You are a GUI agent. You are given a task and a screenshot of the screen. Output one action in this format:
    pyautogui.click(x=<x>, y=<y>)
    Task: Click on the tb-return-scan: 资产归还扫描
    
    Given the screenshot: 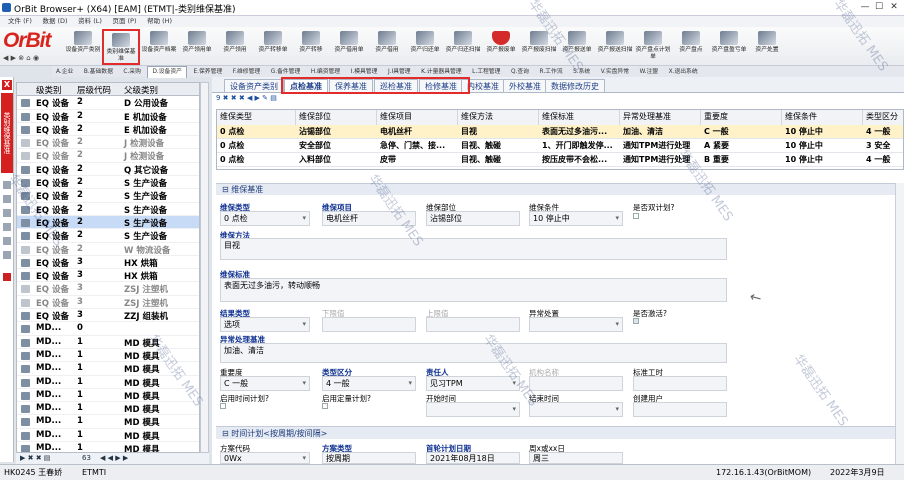 What is the action you would take?
    pyautogui.click(x=463, y=47)
    